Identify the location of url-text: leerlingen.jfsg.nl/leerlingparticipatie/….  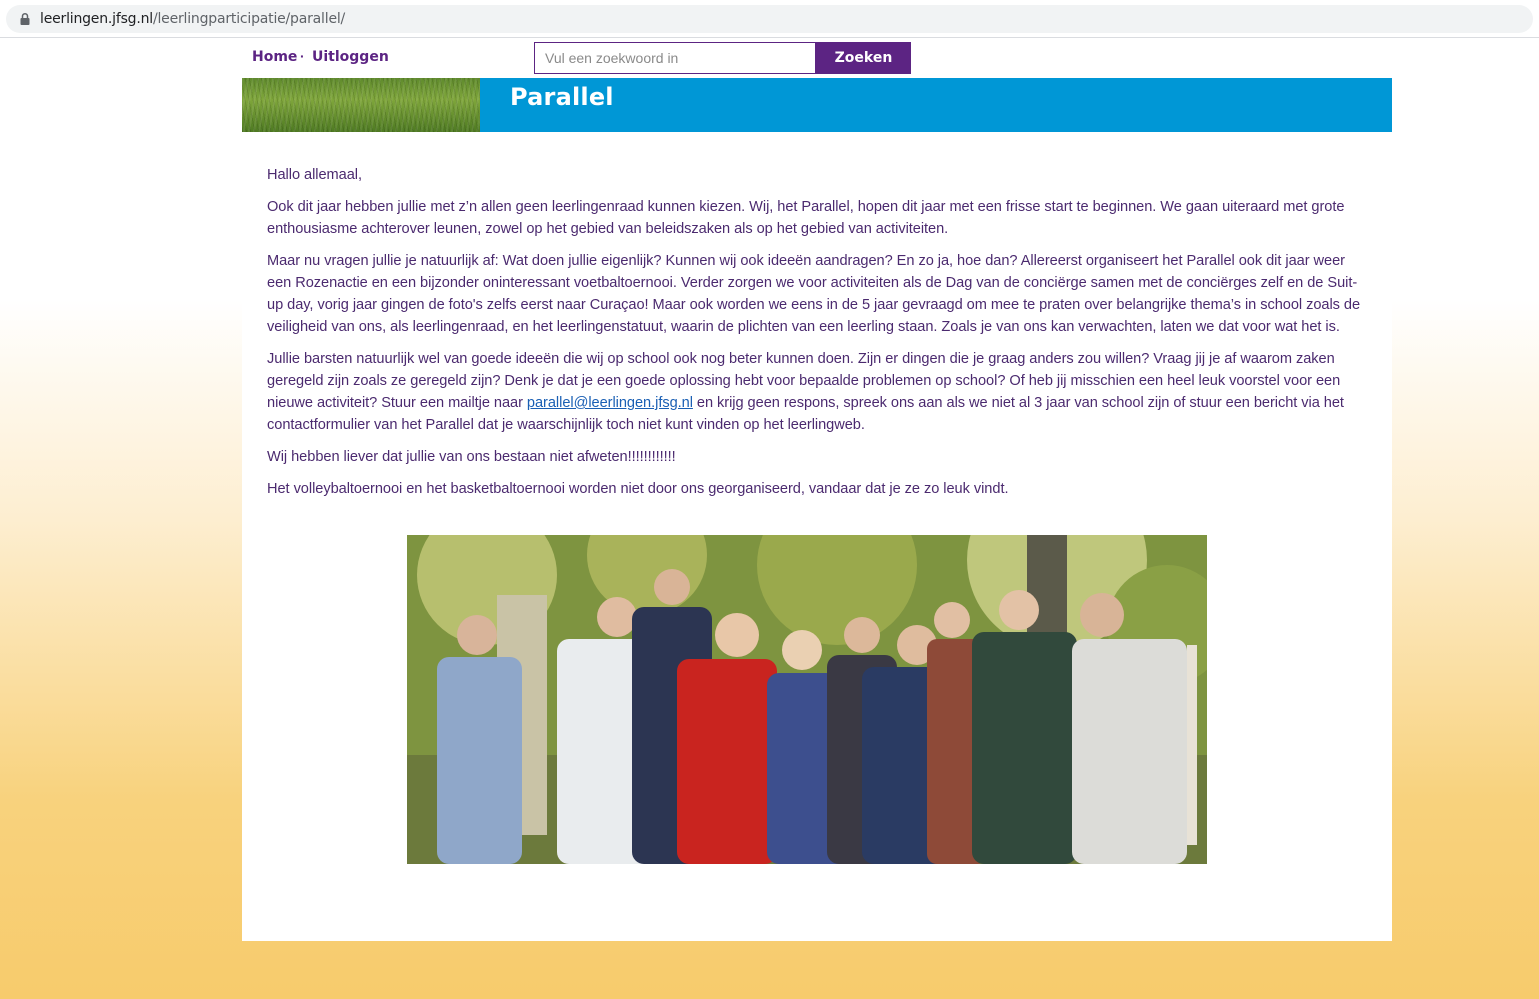
(192, 19).